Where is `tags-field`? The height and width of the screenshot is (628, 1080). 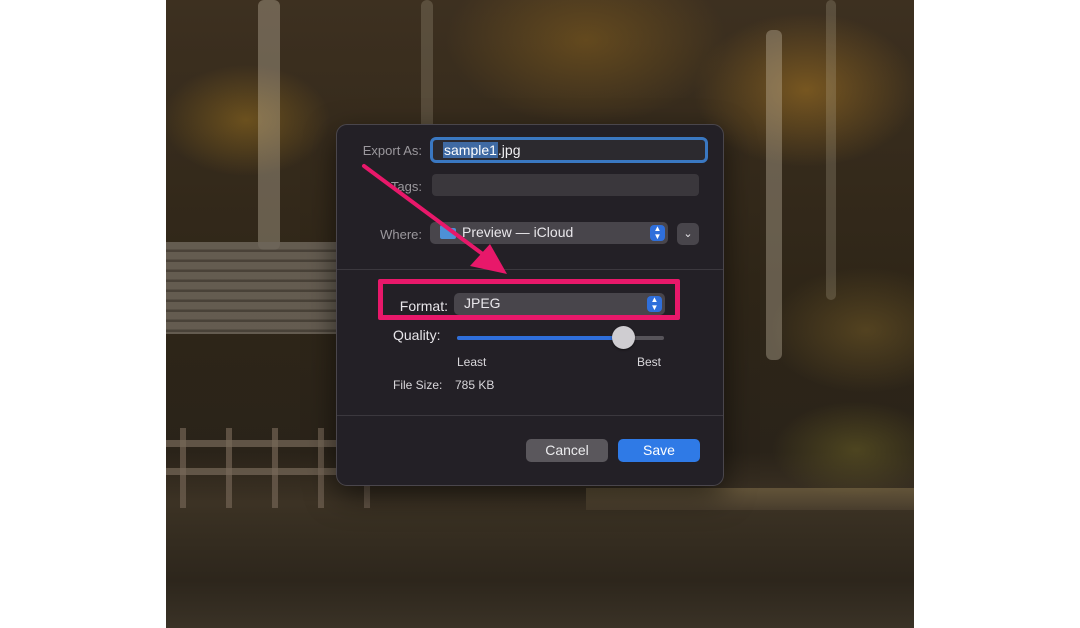
tags-field is located at coordinates (565, 185).